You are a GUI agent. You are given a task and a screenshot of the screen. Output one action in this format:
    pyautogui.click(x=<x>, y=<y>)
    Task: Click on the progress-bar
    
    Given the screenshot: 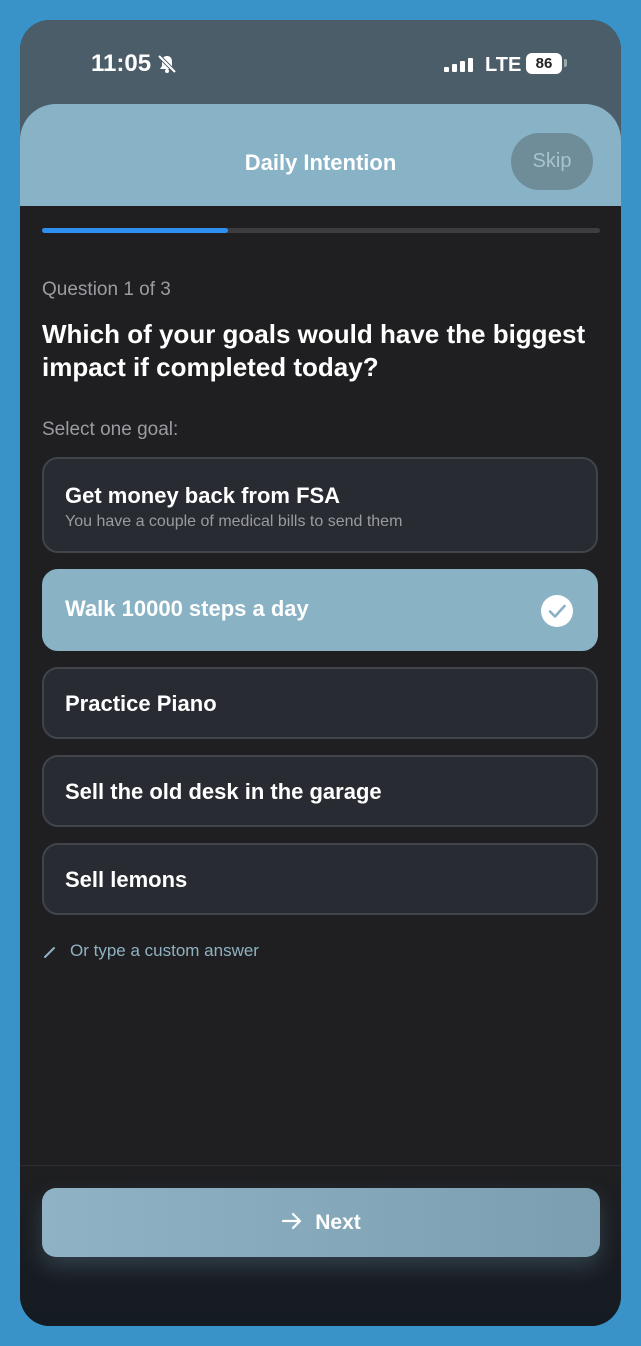 What is the action you would take?
    pyautogui.click(x=321, y=230)
    